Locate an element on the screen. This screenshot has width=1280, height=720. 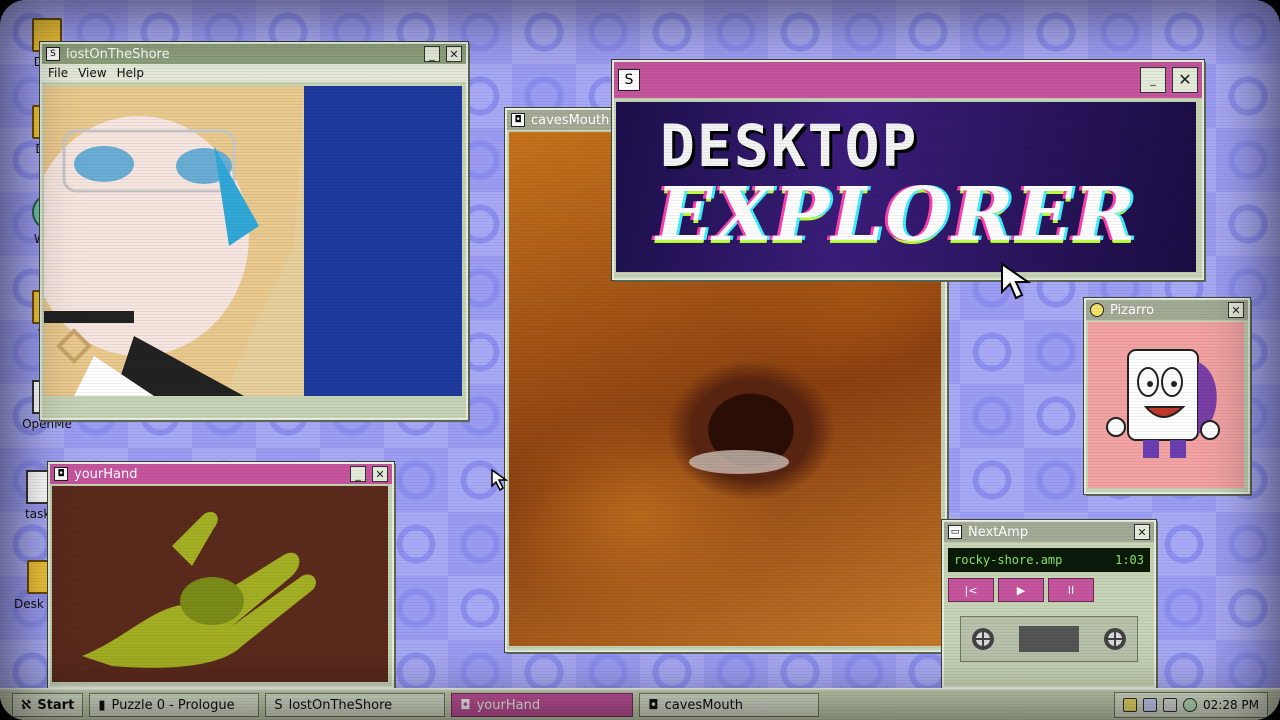
window-title: Pizarro is located at coordinates (1132, 310).